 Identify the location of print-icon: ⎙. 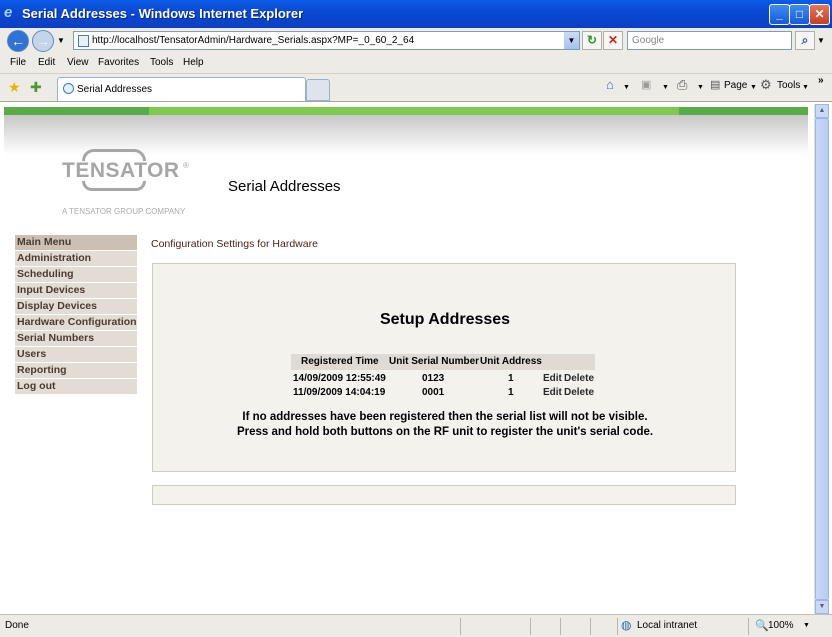
(682, 85).